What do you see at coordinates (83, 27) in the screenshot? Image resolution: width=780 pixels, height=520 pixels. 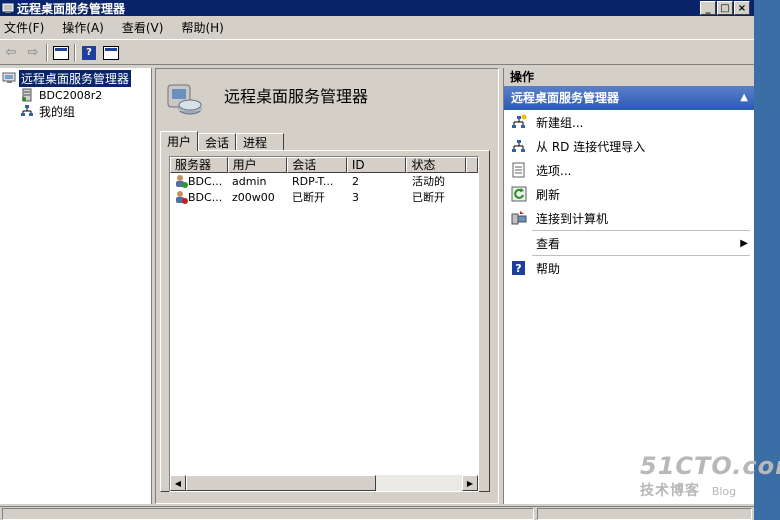 I see `menu-action: 操作(A)` at bounding box center [83, 27].